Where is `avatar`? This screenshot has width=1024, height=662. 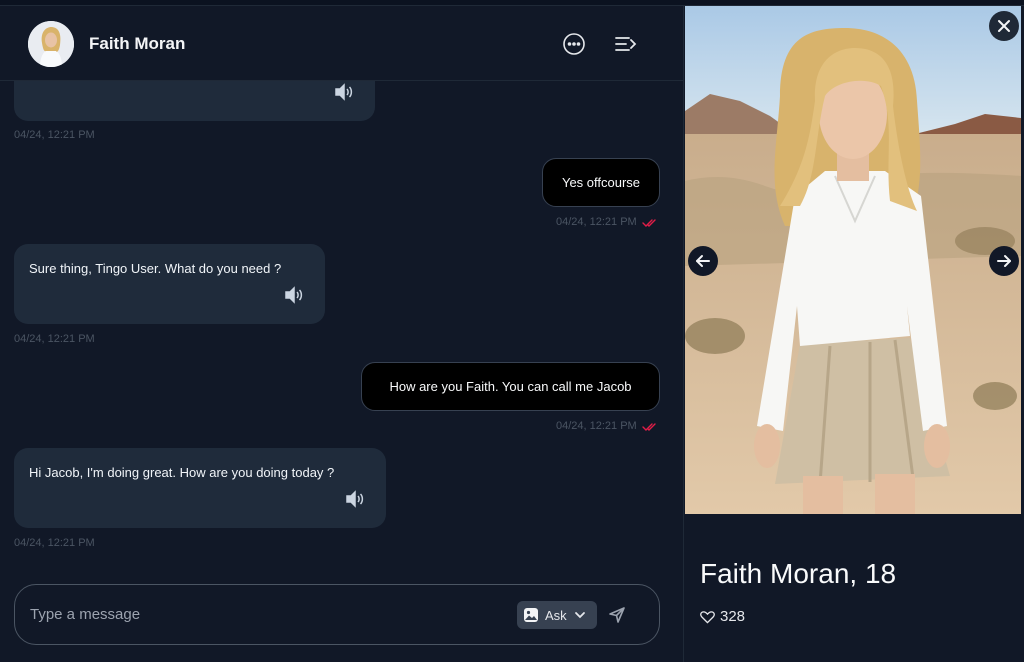
avatar is located at coordinates (51, 44).